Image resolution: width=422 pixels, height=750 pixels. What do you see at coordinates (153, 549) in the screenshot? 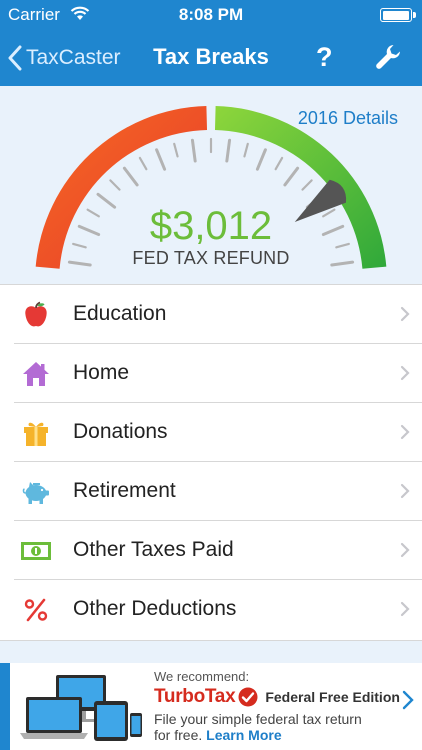
I see `list-item-label: Other Taxes Paid` at bounding box center [153, 549].